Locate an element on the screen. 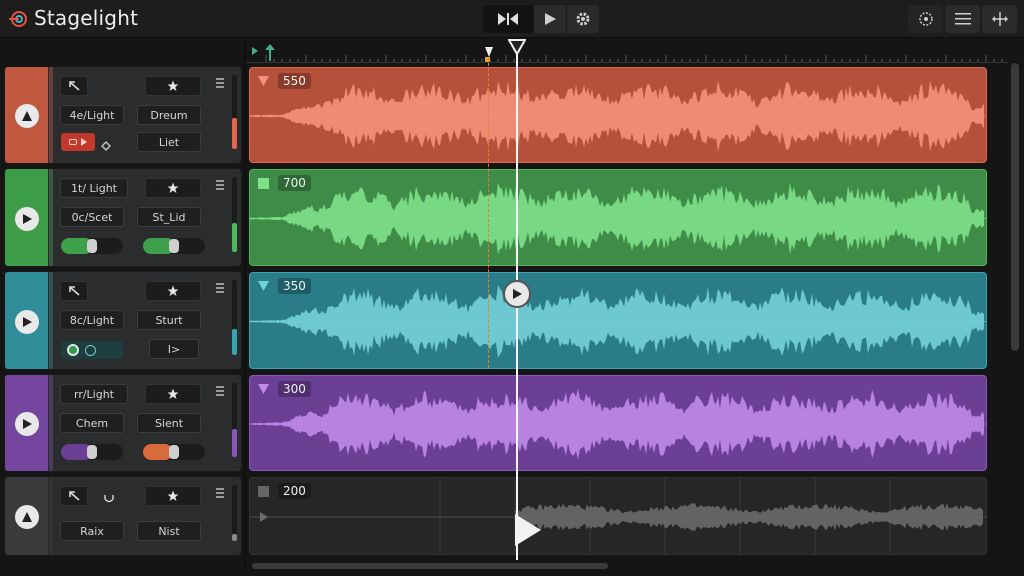  clip-label: 350 is located at coordinates (294, 286).